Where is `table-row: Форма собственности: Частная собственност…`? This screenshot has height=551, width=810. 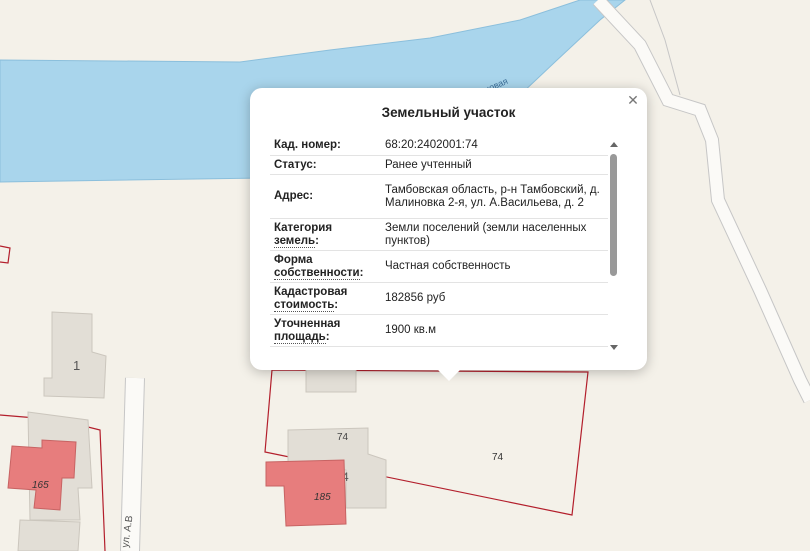 table-row: Форма собственности: Частная собственност… is located at coordinates (439, 266).